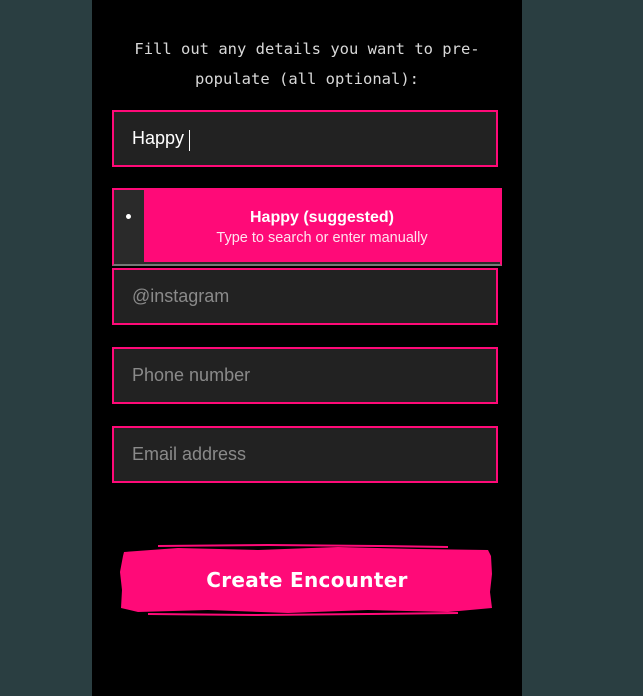 Image resolution: width=643 pixels, height=696 pixels. I want to click on instagram-input, so click(305, 296).